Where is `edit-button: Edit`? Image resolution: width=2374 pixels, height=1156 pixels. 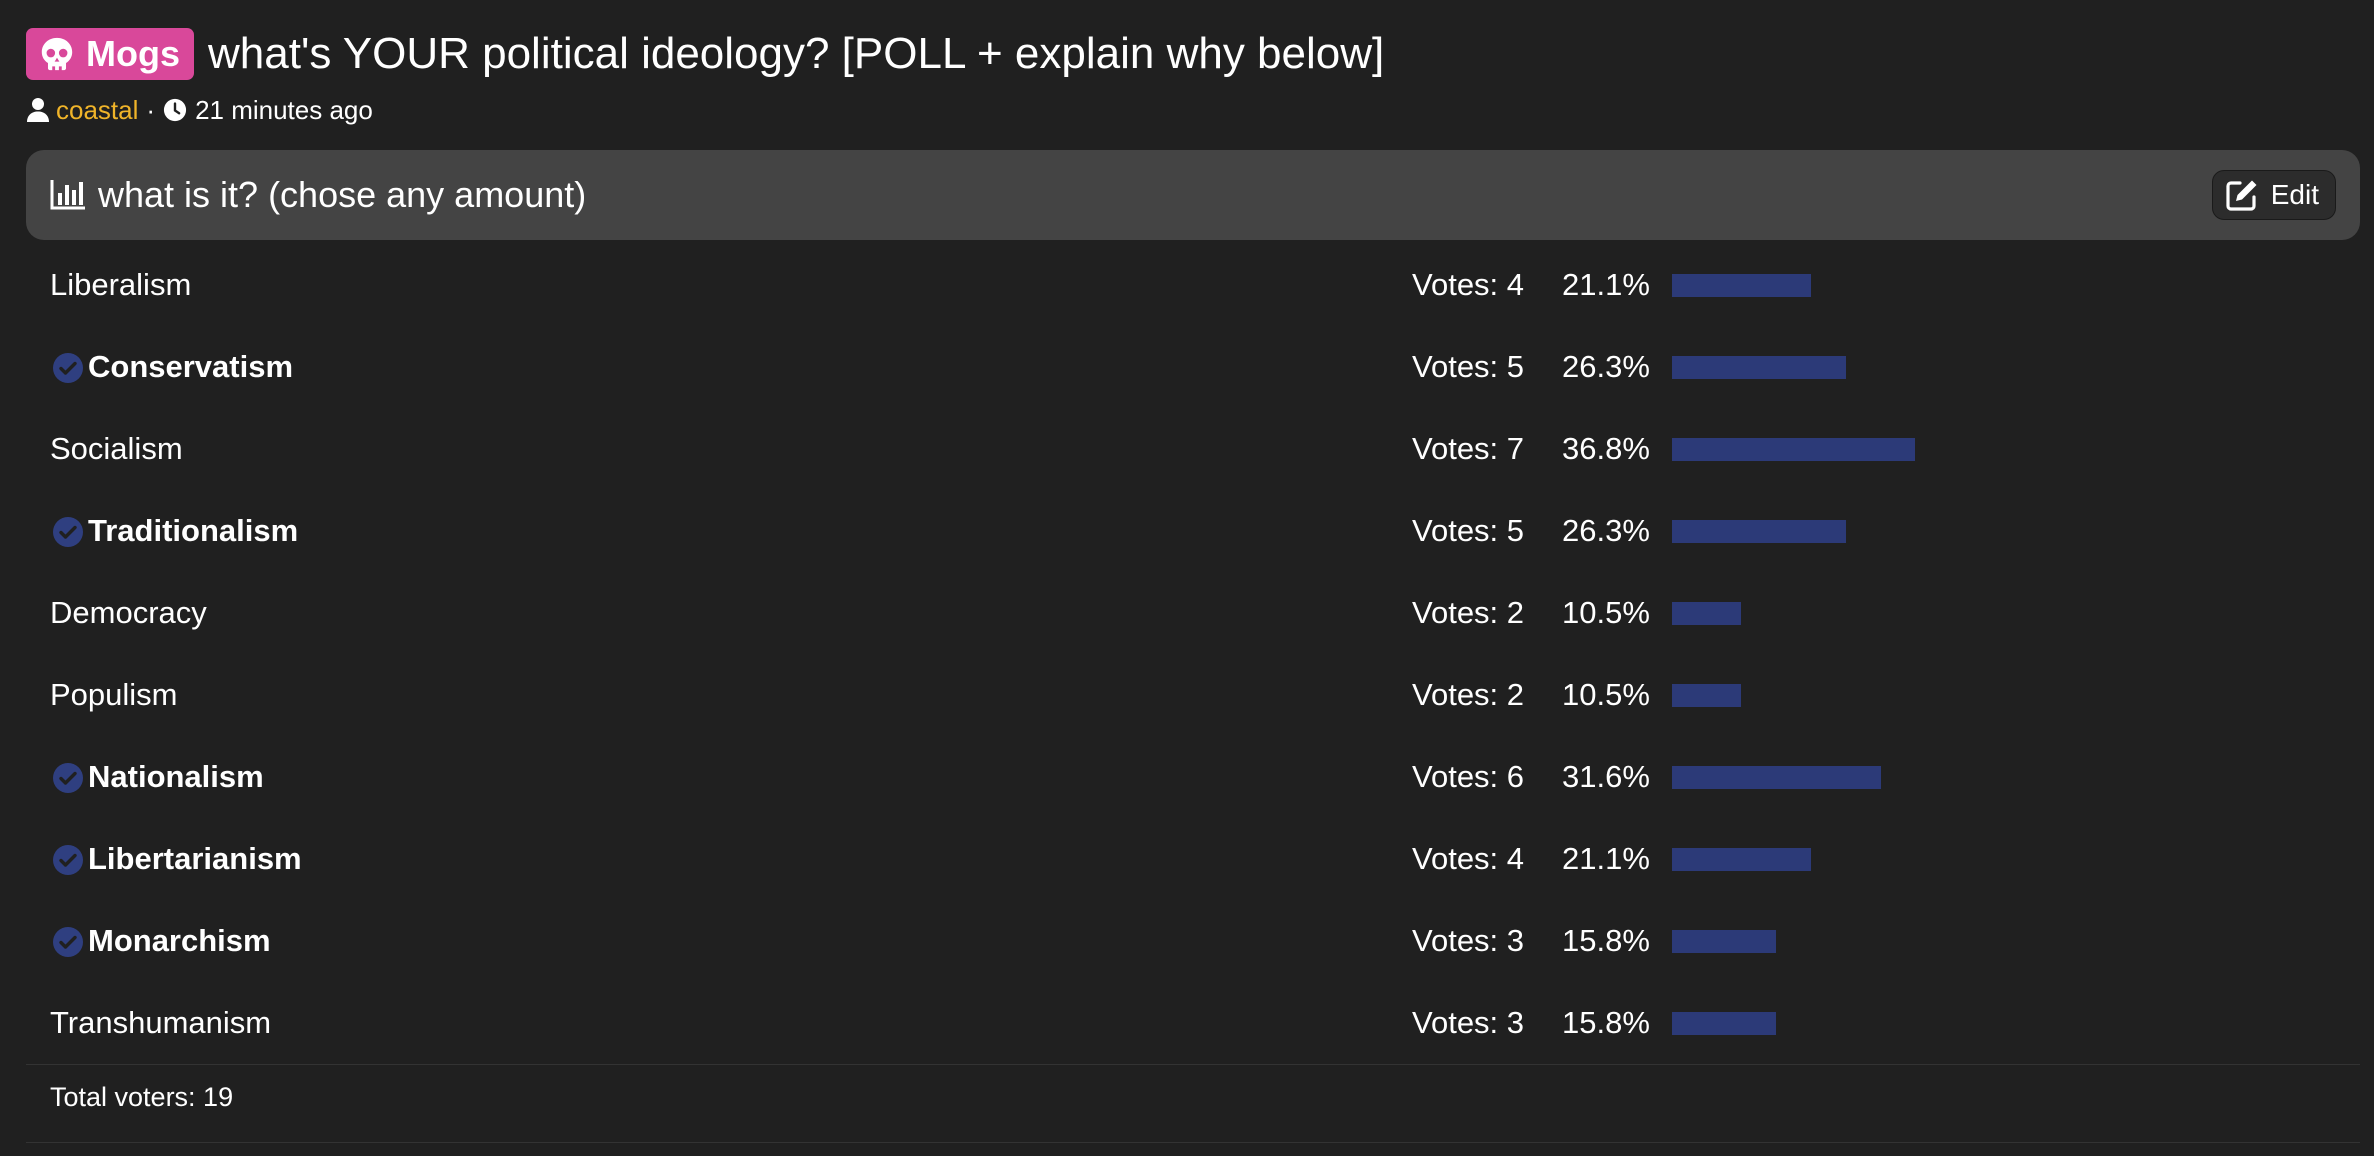 edit-button: Edit is located at coordinates (2273, 195).